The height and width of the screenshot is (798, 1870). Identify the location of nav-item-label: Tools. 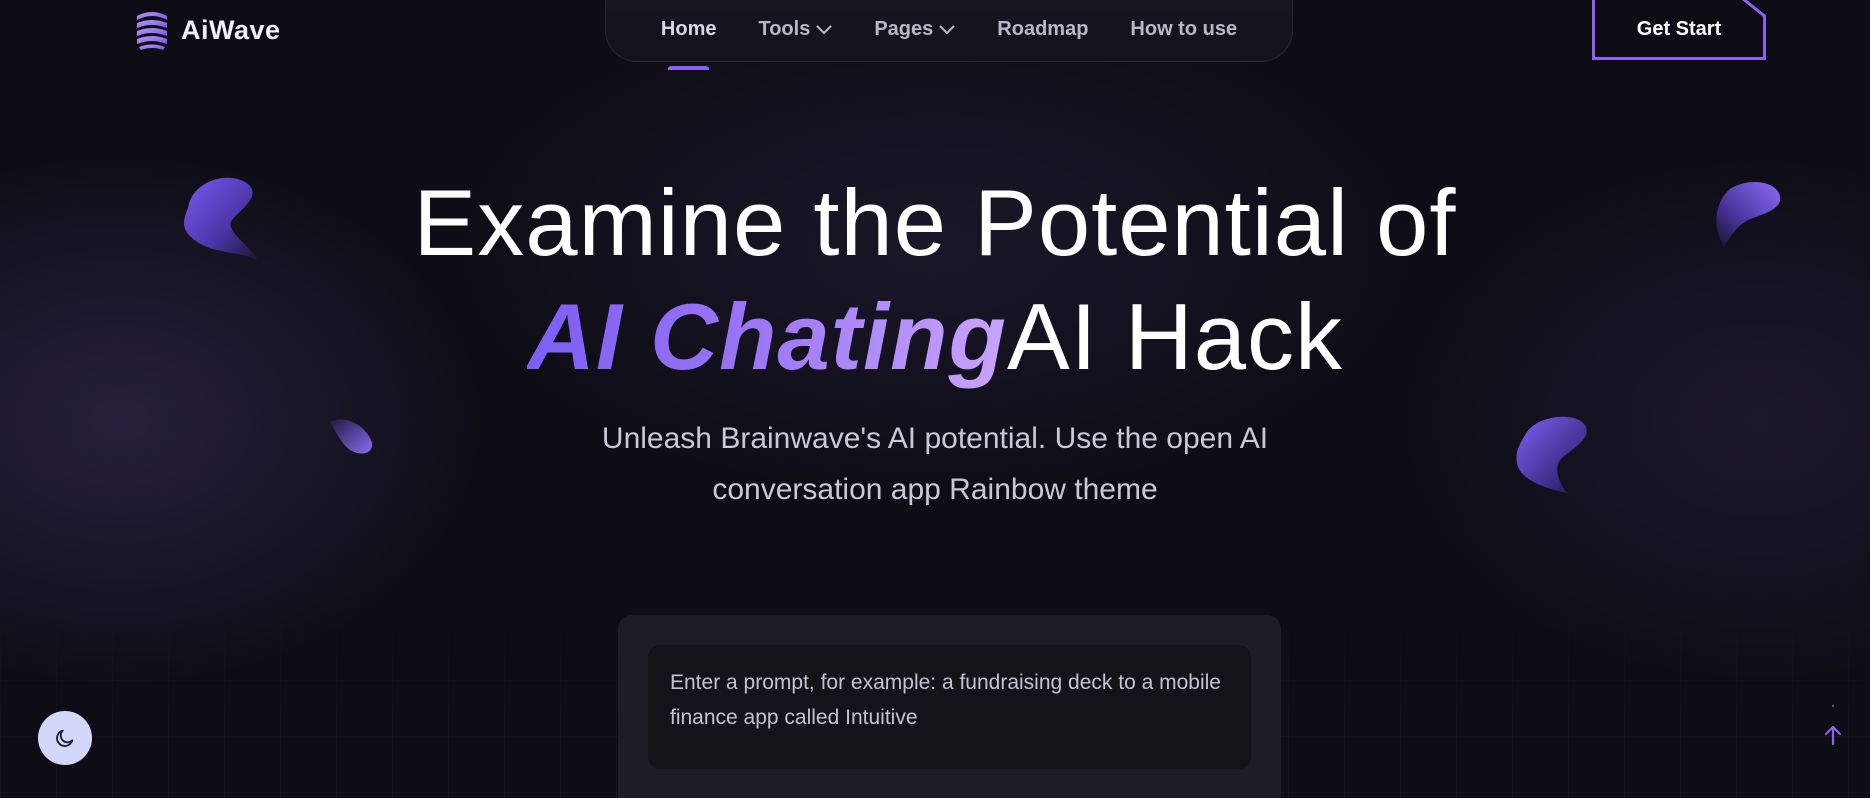
(784, 29).